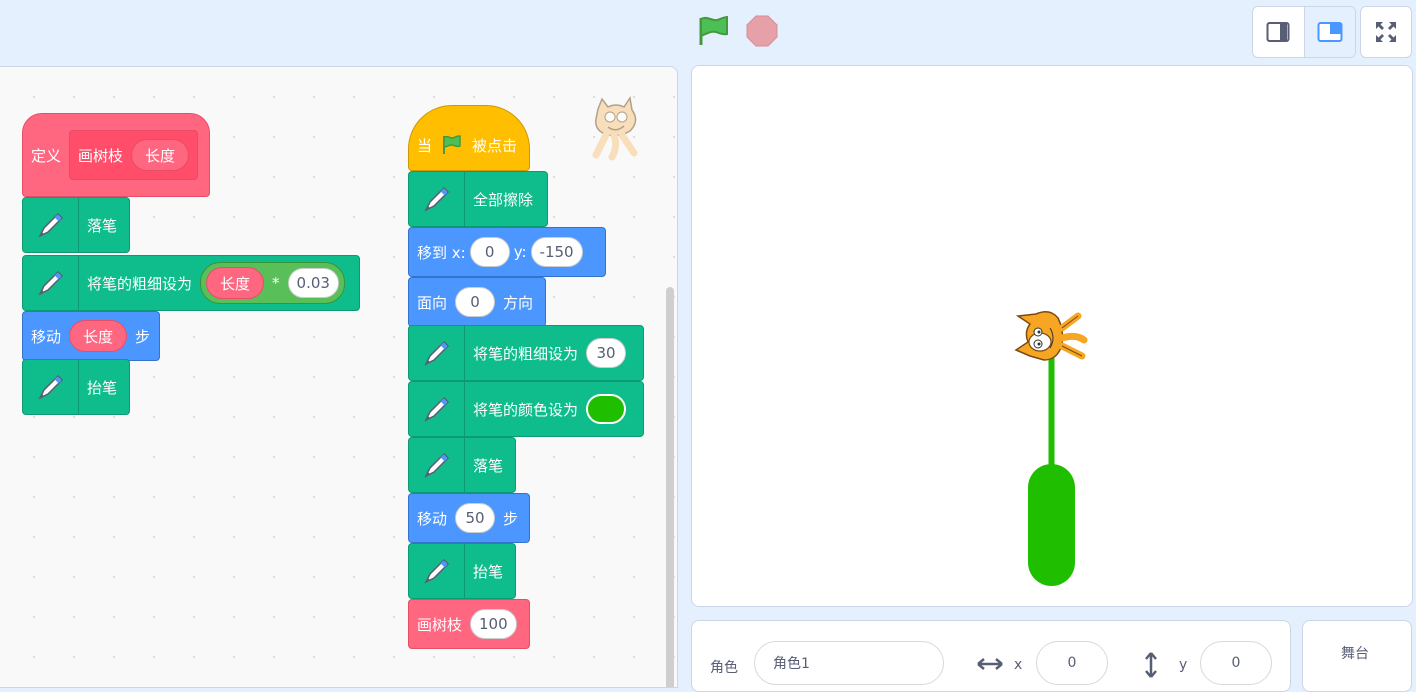 The image size is (1416, 692). What do you see at coordinates (101, 155) in the screenshot?
I see `procedure-name: 画树枝` at bounding box center [101, 155].